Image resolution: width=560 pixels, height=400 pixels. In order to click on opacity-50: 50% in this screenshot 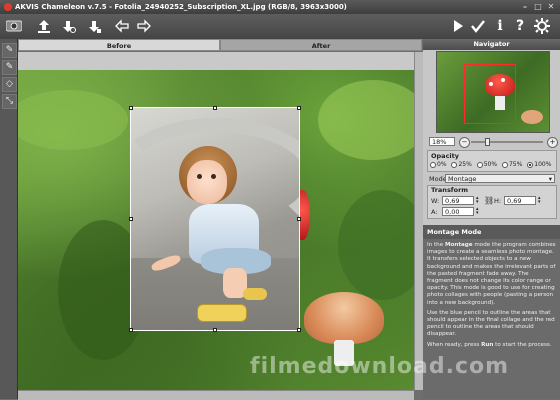, I will do `click(486, 164)`.